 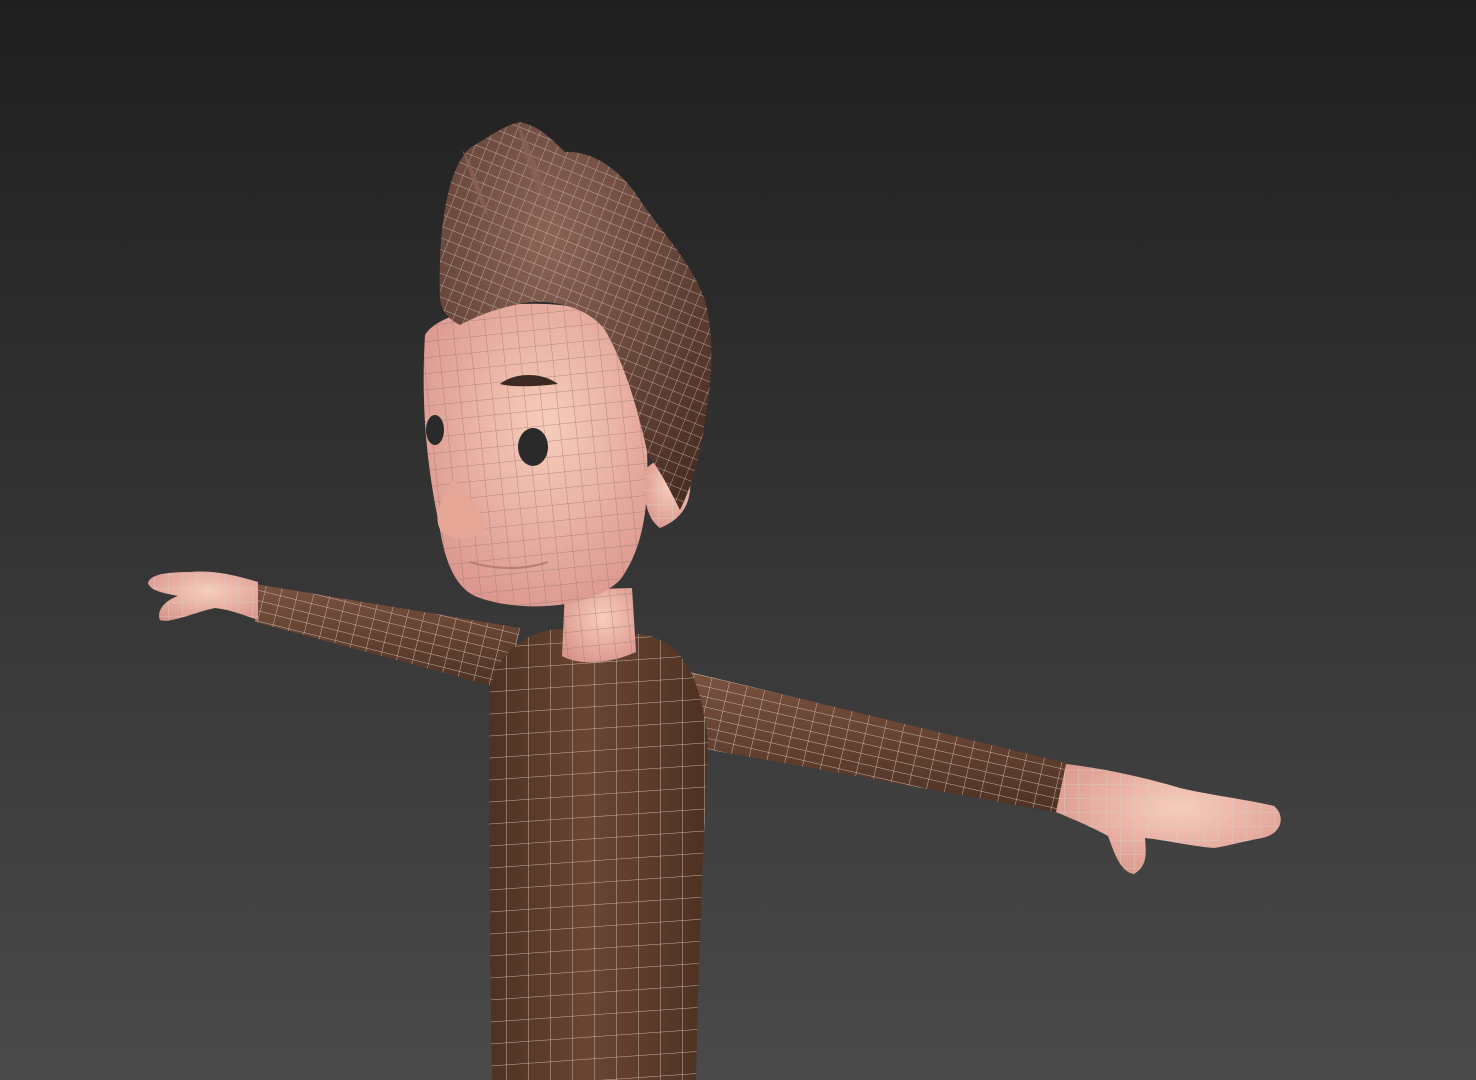 I want to click on right-eye, so click(x=533, y=447).